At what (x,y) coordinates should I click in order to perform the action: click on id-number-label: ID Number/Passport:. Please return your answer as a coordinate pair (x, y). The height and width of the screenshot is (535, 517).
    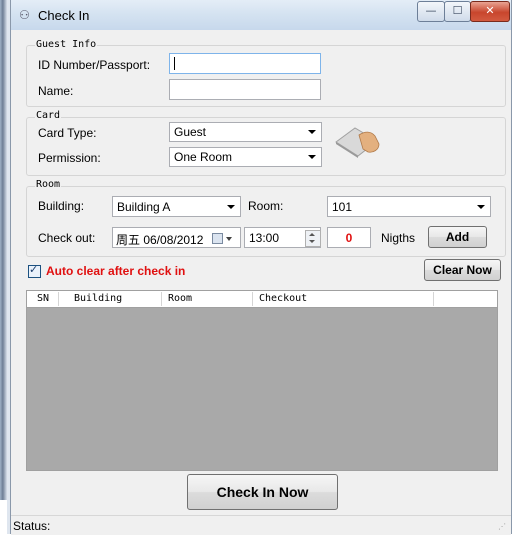
    Looking at the image, I should click on (94, 65).